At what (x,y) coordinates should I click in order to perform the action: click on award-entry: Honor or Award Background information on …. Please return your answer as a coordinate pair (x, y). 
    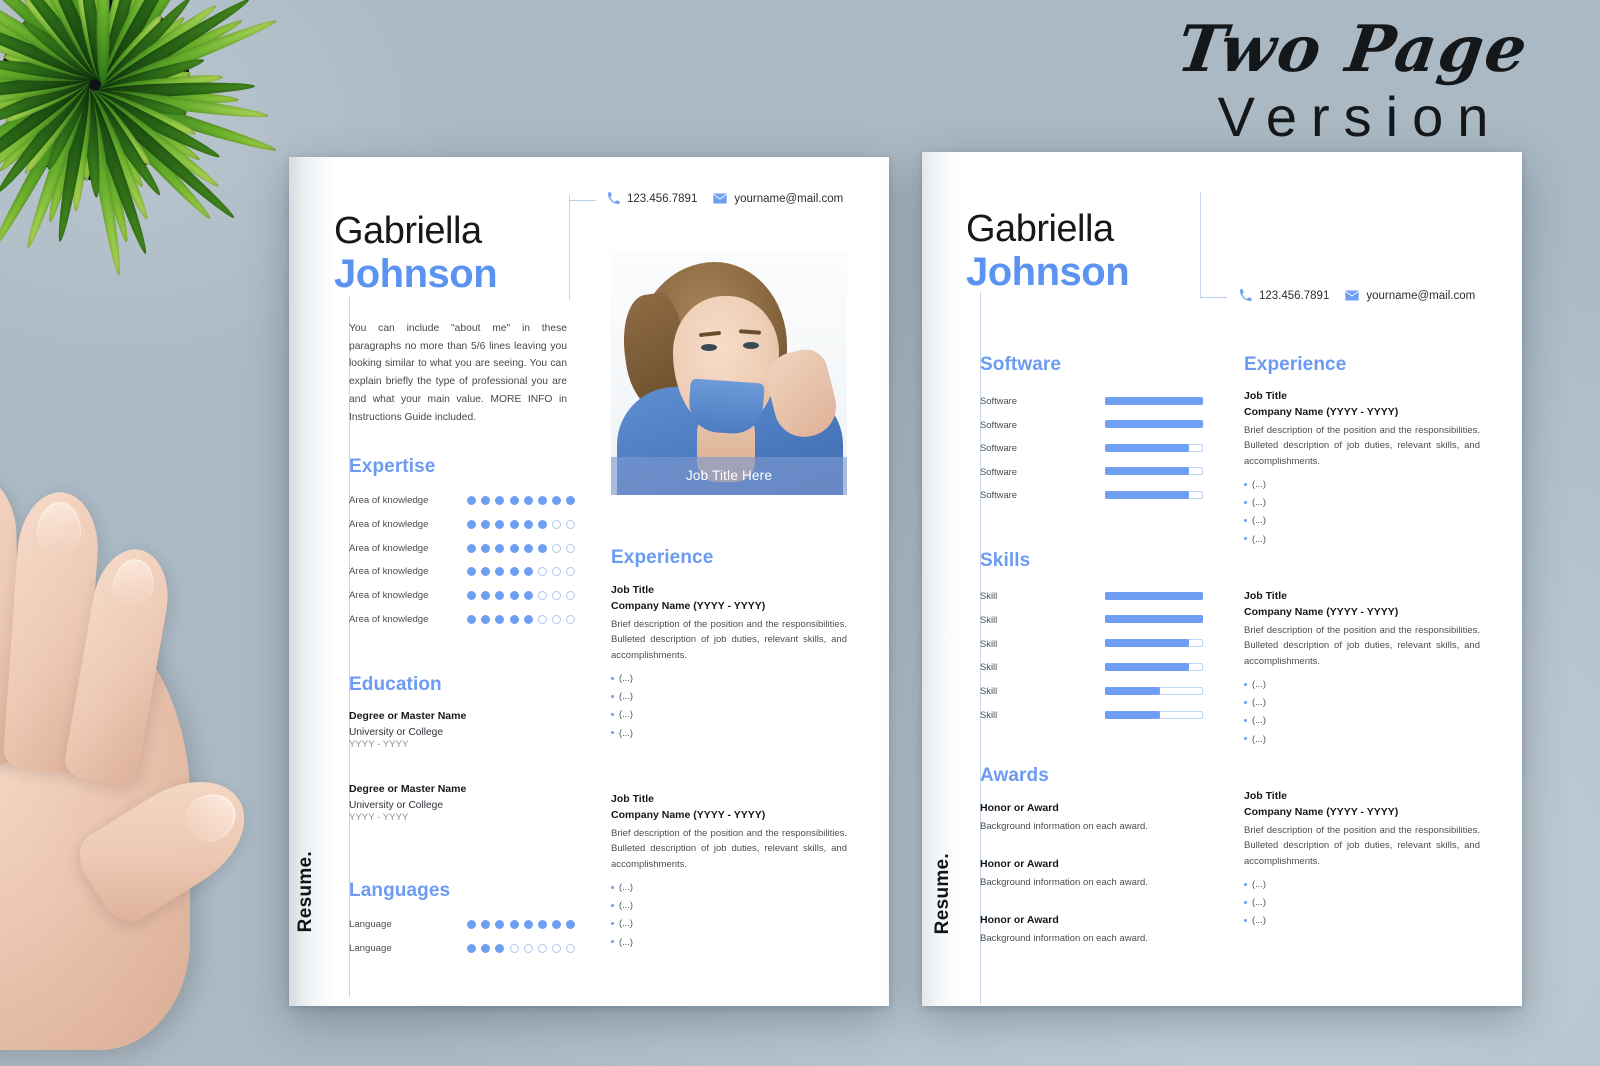
    Looking at the image, I should click on (1094, 874).